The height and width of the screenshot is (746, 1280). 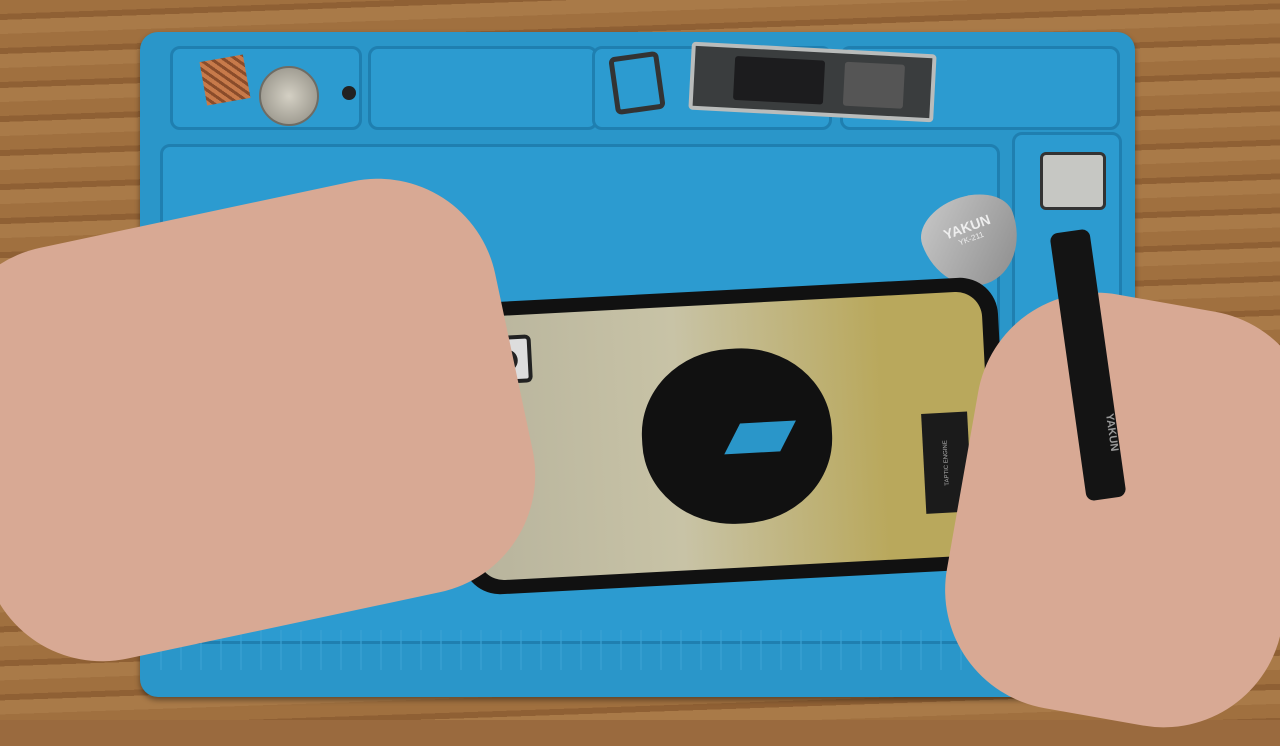 I want to click on mat-ruler, so click(x=625, y=650).